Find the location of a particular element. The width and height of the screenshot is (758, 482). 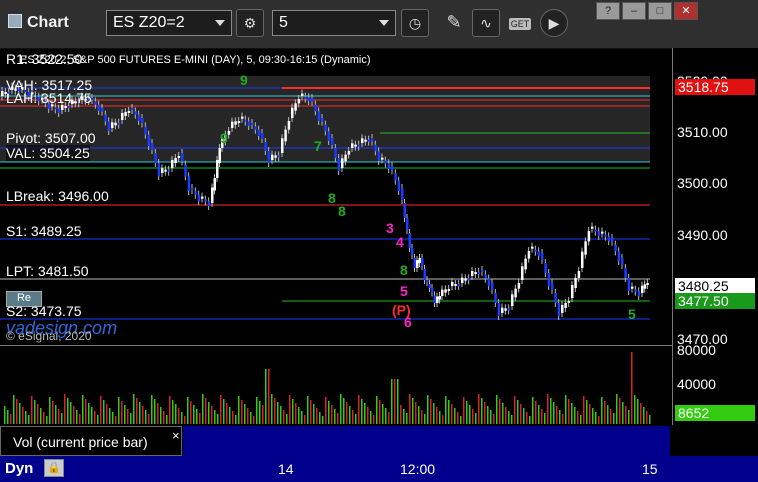

time-axis: Dyn 🔒 14 12:00 15 is located at coordinates (379, 469).